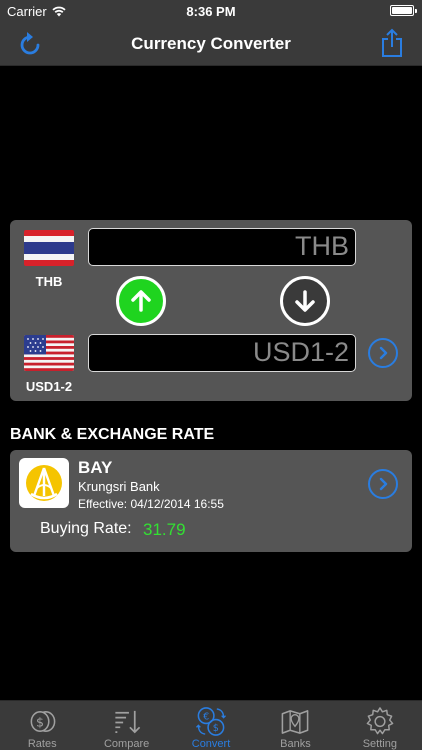 This screenshot has width=422, height=750. What do you see at coordinates (112, 434) in the screenshot?
I see `section-heading: BANK & EXCHANGE RATE` at bounding box center [112, 434].